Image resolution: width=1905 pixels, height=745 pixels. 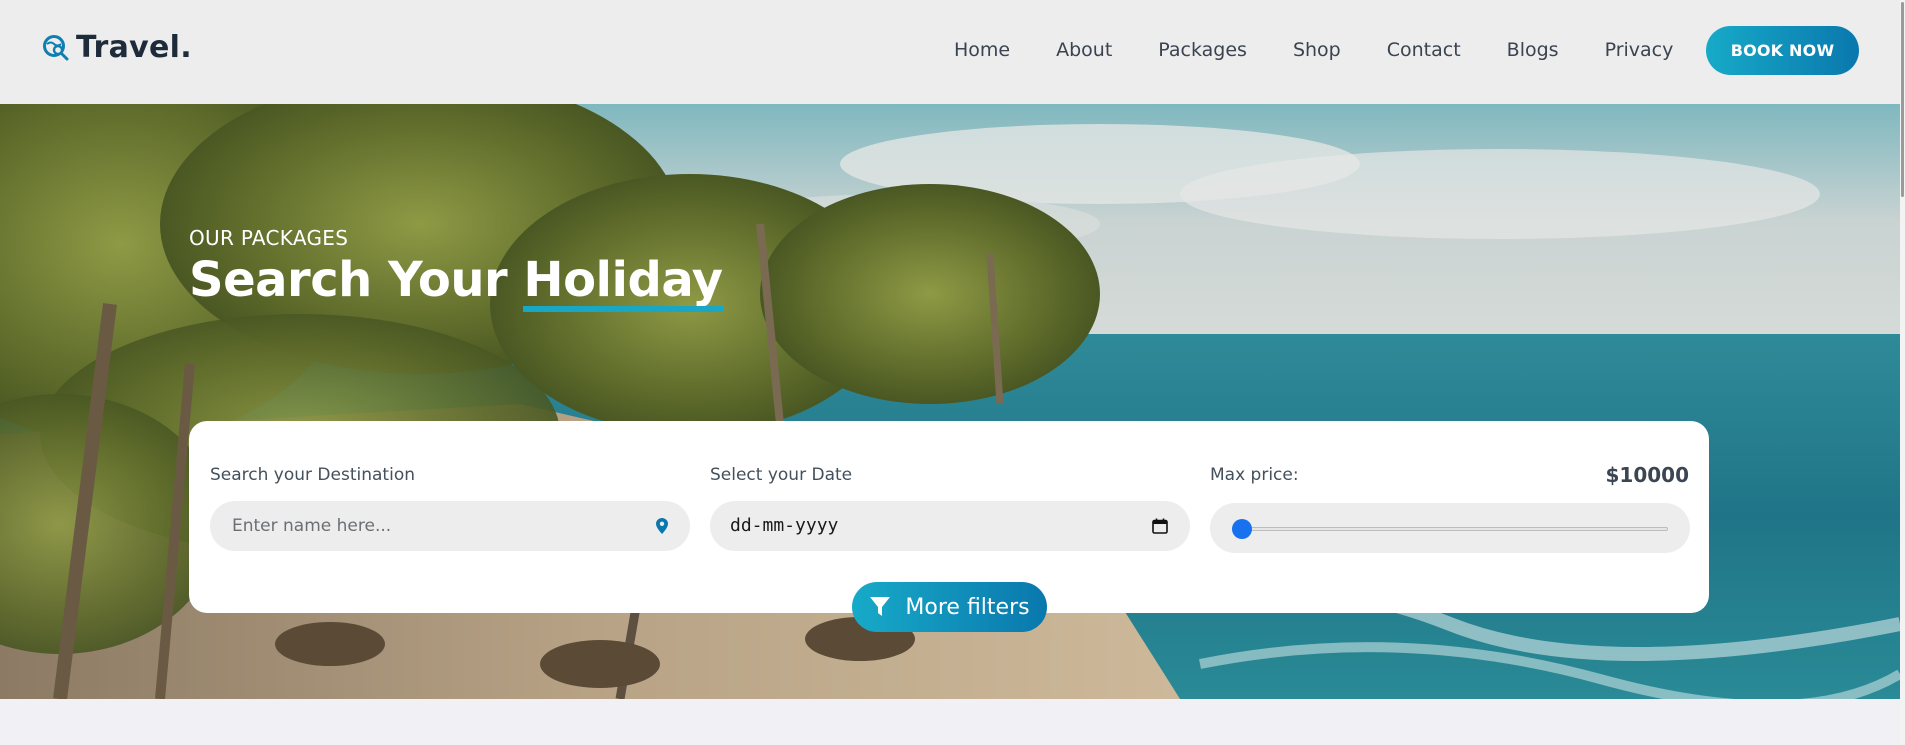 What do you see at coordinates (1254, 475) in the screenshot?
I see `price-label: Max price:` at bounding box center [1254, 475].